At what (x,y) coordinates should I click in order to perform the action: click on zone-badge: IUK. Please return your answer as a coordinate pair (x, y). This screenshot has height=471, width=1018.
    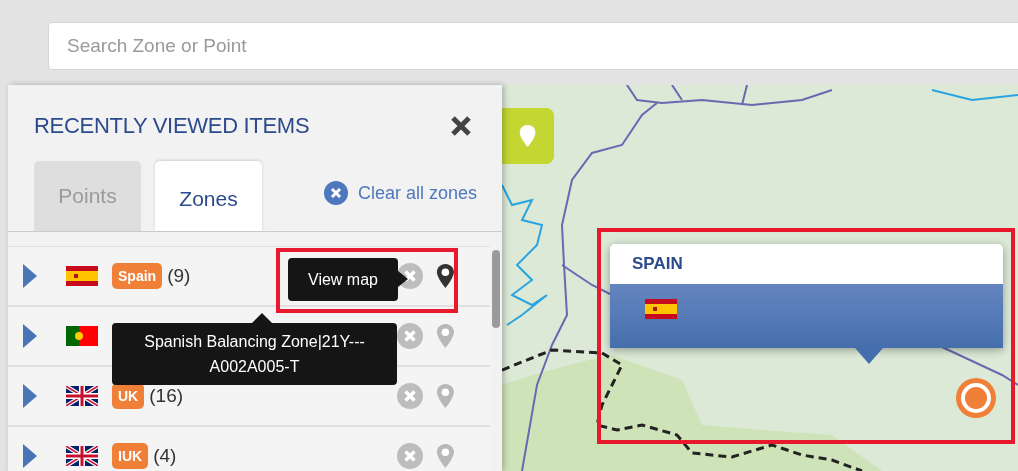
    Looking at the image, I should click on (130, 456).